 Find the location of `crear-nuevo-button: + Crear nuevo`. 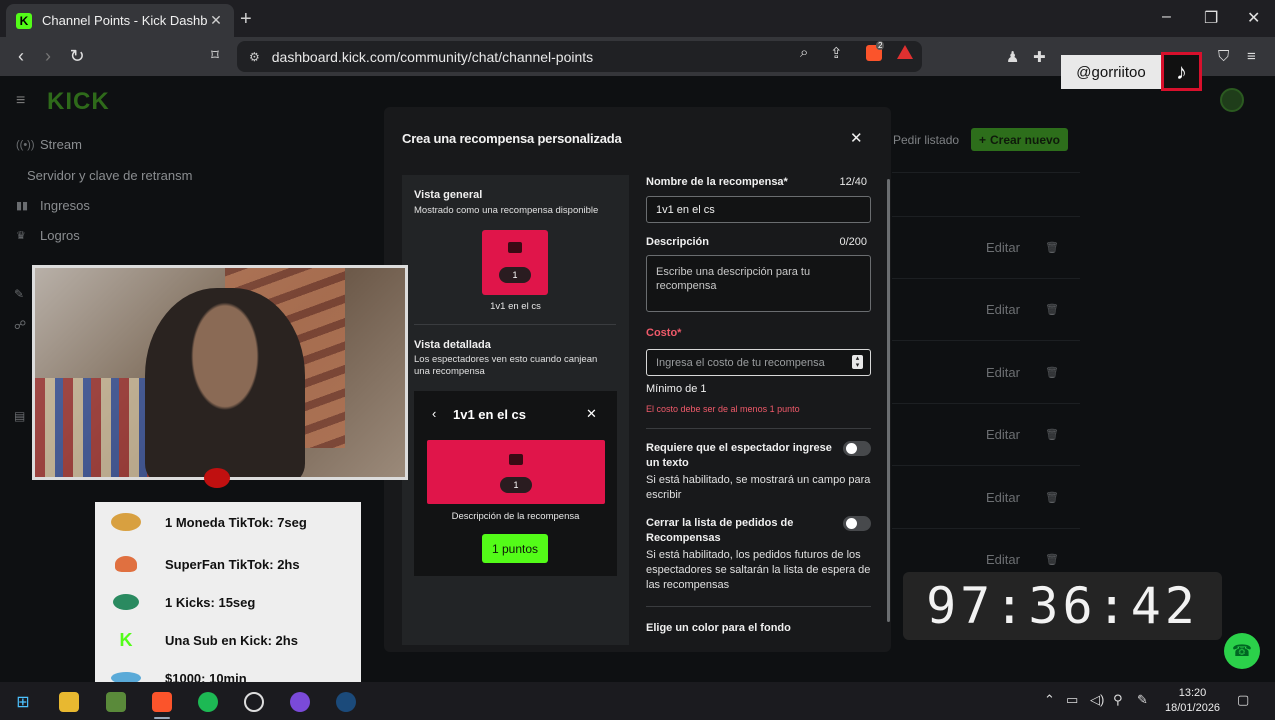

crear-nuevo-button: + Crear nuevo is located at coordinates (1019, 139).